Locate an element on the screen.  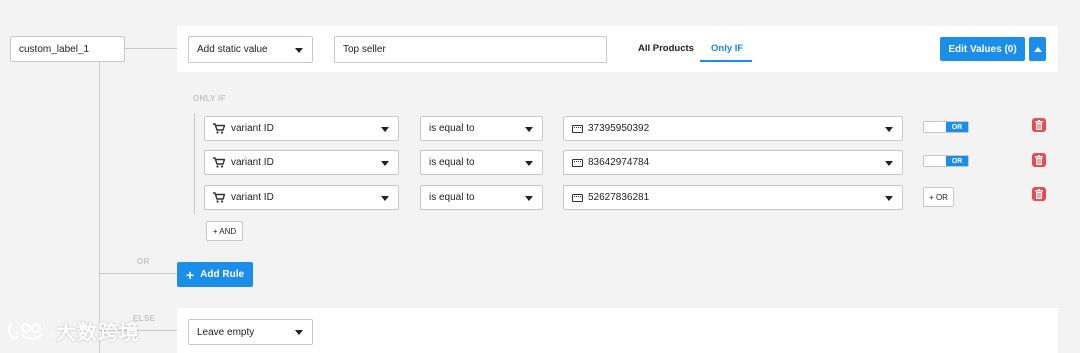
else-select: Leave empty is located at coordinates (250, 332).